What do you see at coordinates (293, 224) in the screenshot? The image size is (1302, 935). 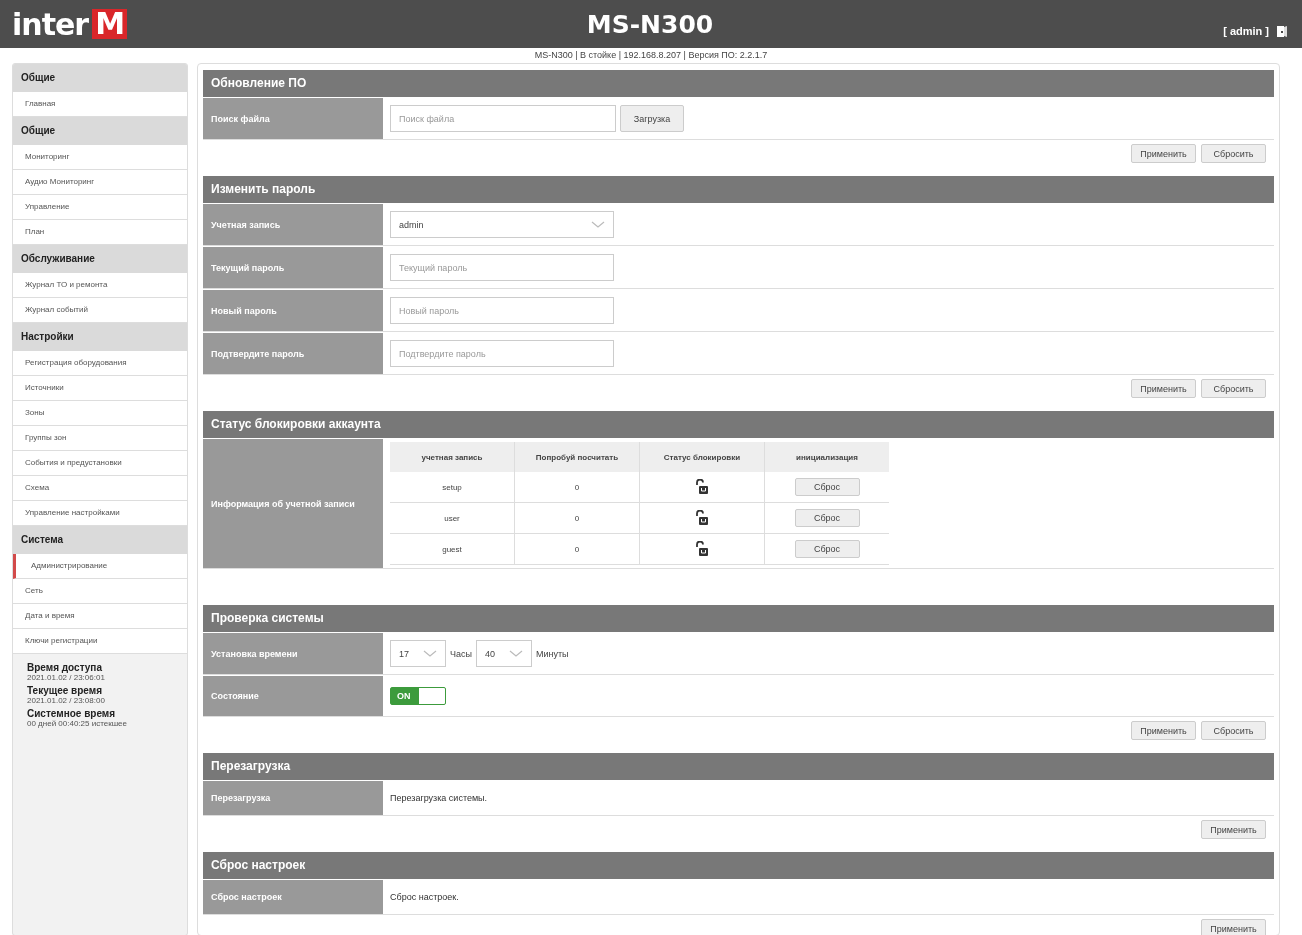 I see `field-label: Учетная запись` at bounding box center [293, 224].